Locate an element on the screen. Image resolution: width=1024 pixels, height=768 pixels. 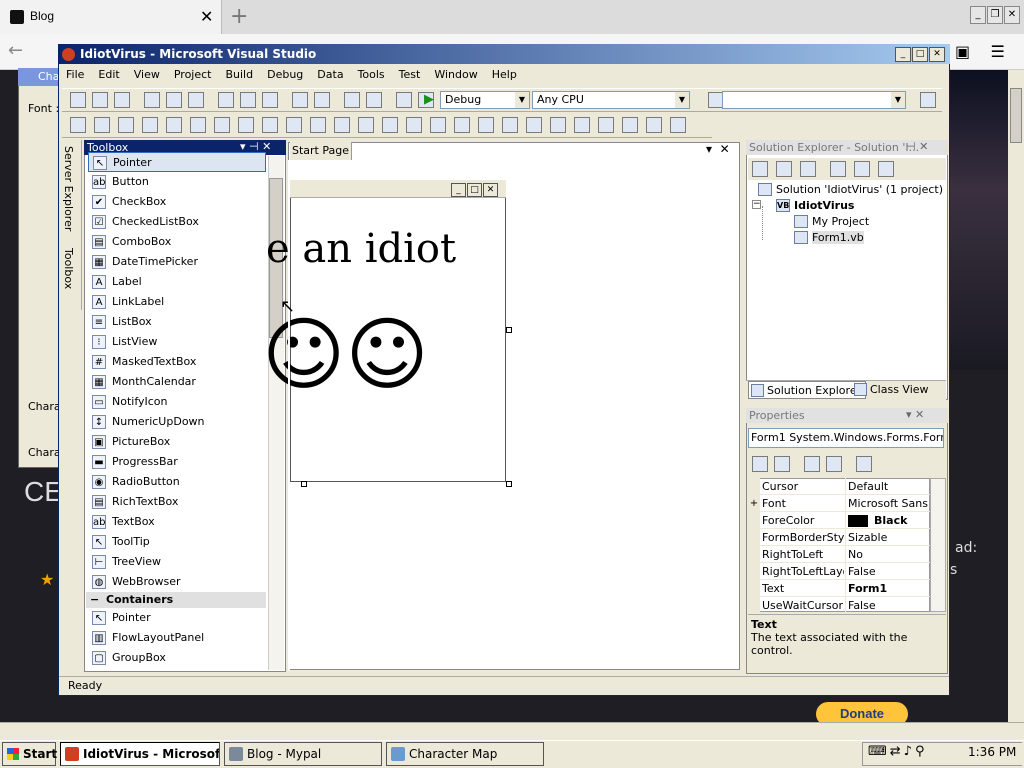
toolbox-item-flowlayoutpanel: ▥ FlowLayoutPanel is located at coordinates (177, 638).